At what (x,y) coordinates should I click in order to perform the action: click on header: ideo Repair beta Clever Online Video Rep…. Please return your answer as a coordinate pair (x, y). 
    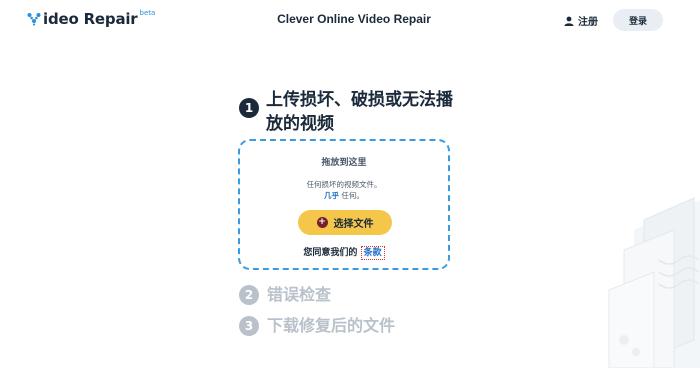
    Looking at the image, I should click on (350, 20).